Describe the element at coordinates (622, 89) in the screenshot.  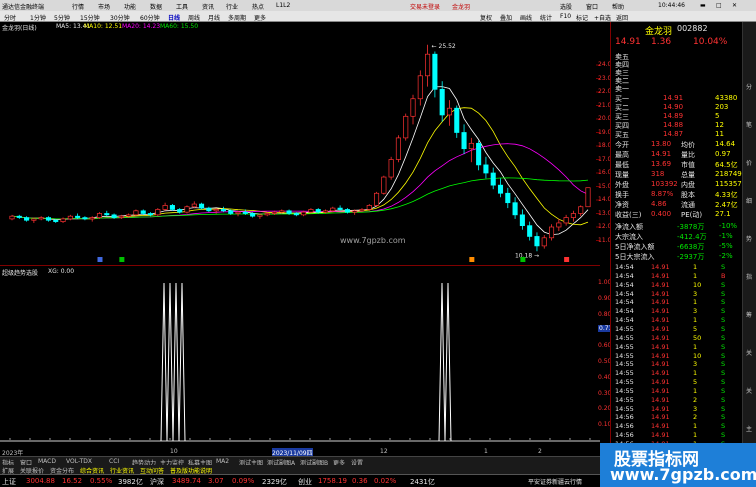
I see `ask-label: 卖一` at that location.